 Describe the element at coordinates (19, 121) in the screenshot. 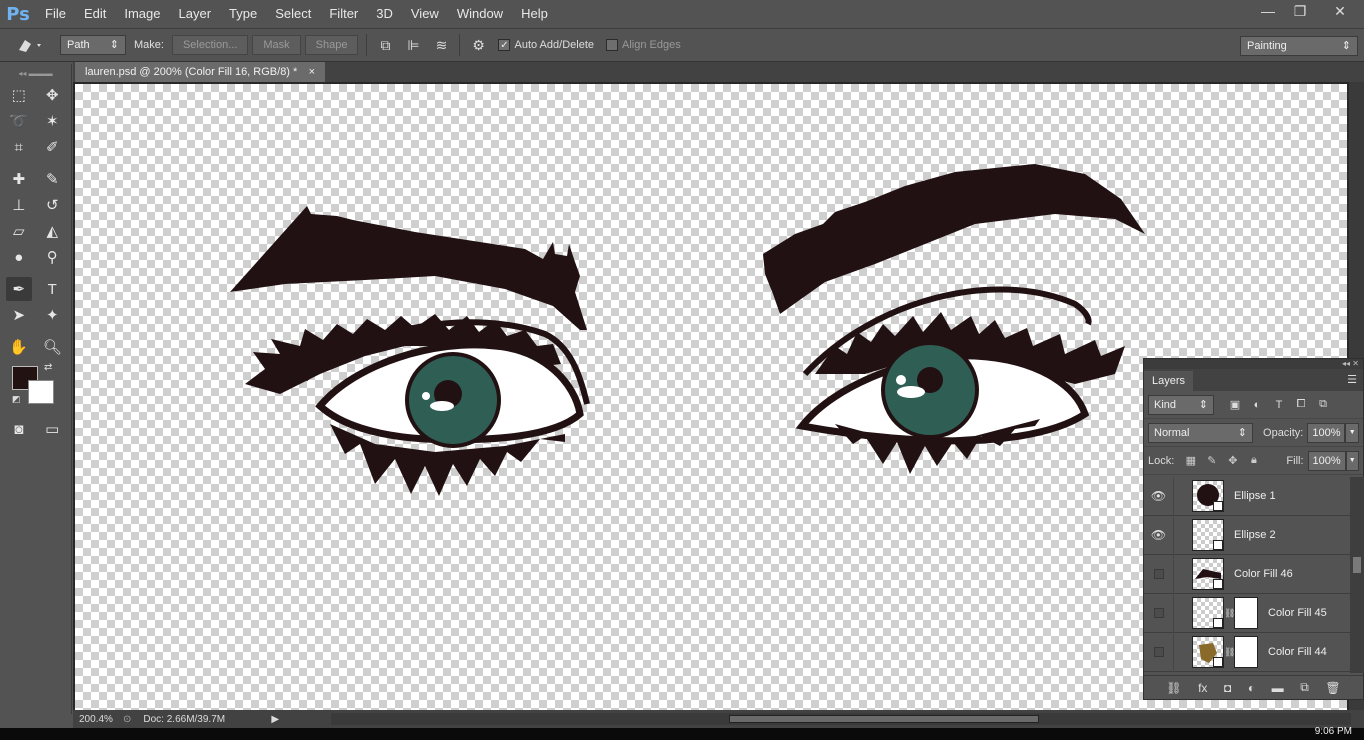

I see `lasso-tool-icon: ➰` at that location.